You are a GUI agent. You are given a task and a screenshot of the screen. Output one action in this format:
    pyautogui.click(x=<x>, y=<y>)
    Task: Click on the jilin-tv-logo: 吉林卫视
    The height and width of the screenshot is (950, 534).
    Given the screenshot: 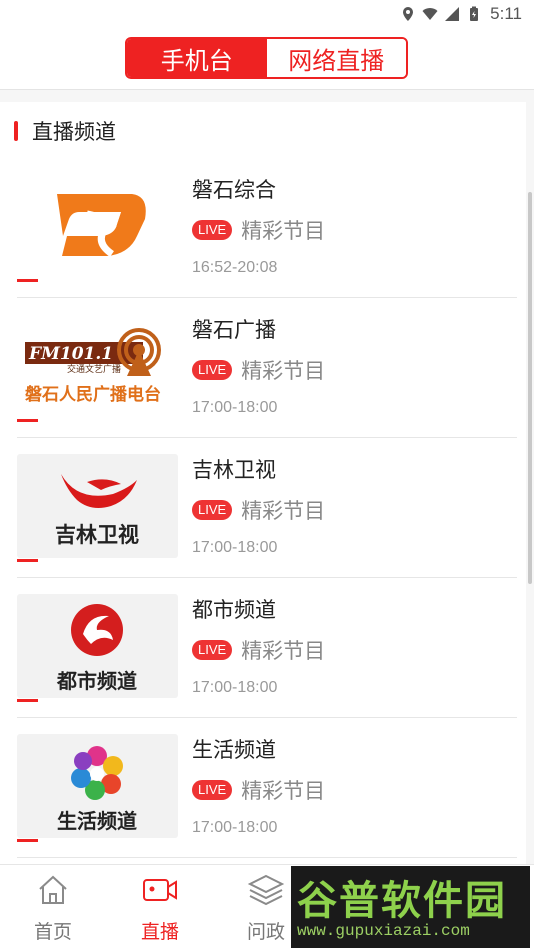 What is the action you would take?
    pyautogui.click(x=97, y=510)
    